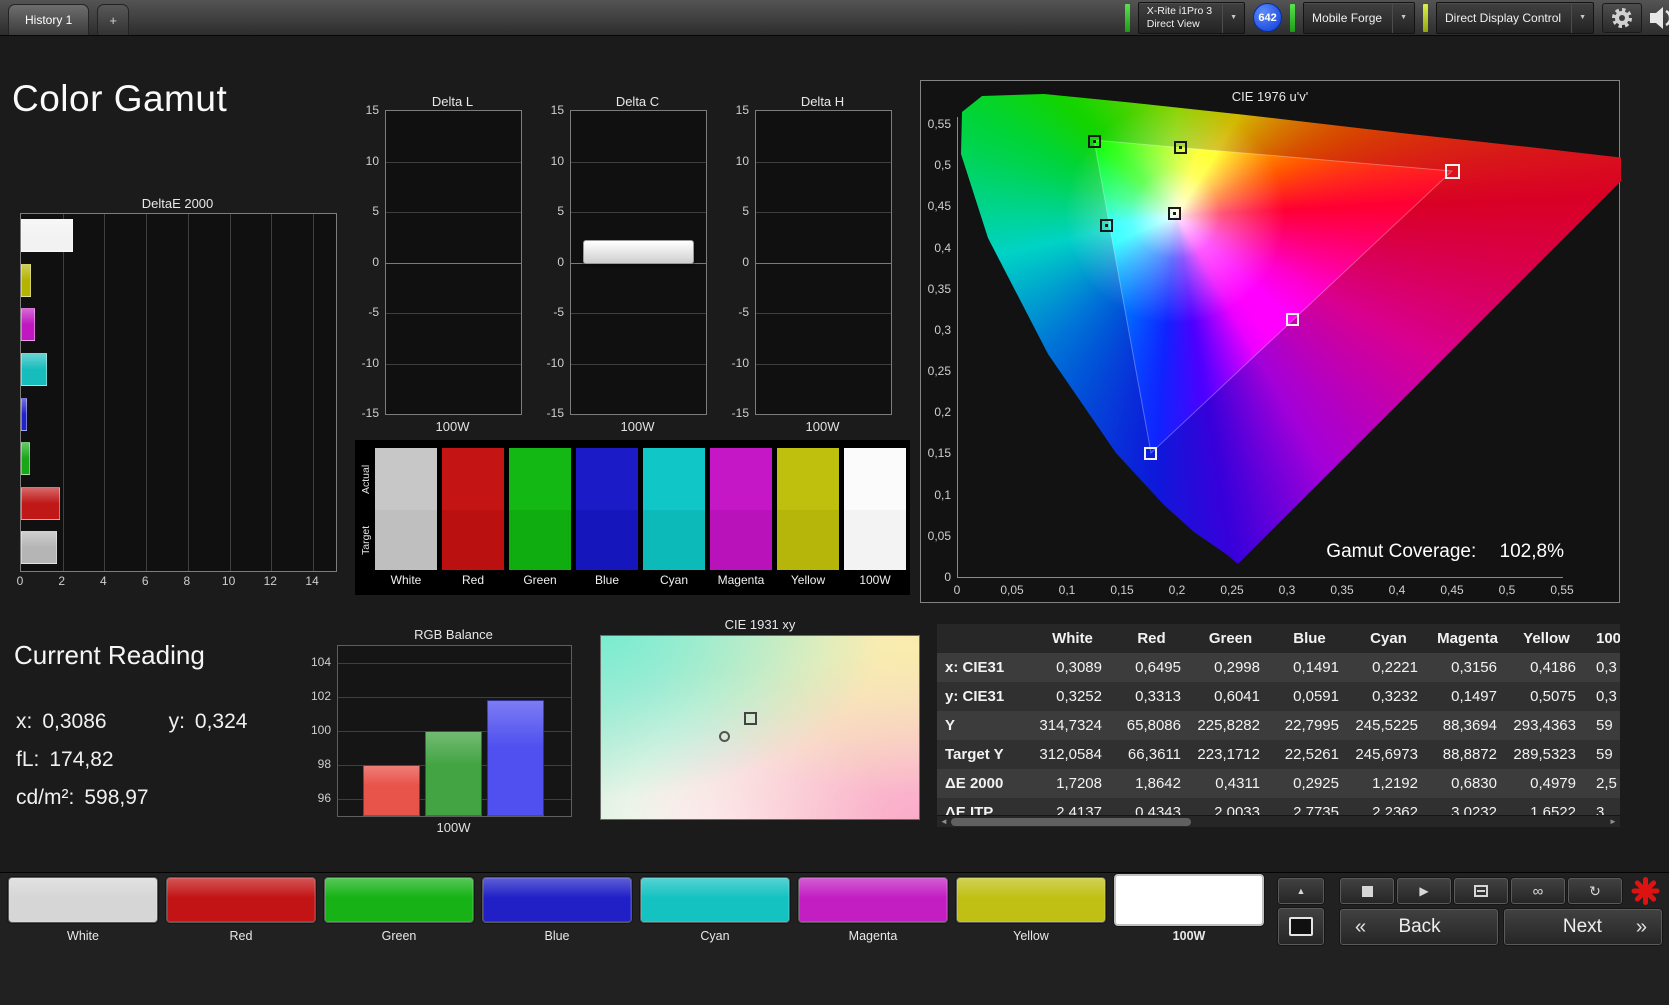  What do you see at coordinates (1268, 17) in the screenshot?
I see `reading-count-badge: 642` at bounding box center [1268, 17].